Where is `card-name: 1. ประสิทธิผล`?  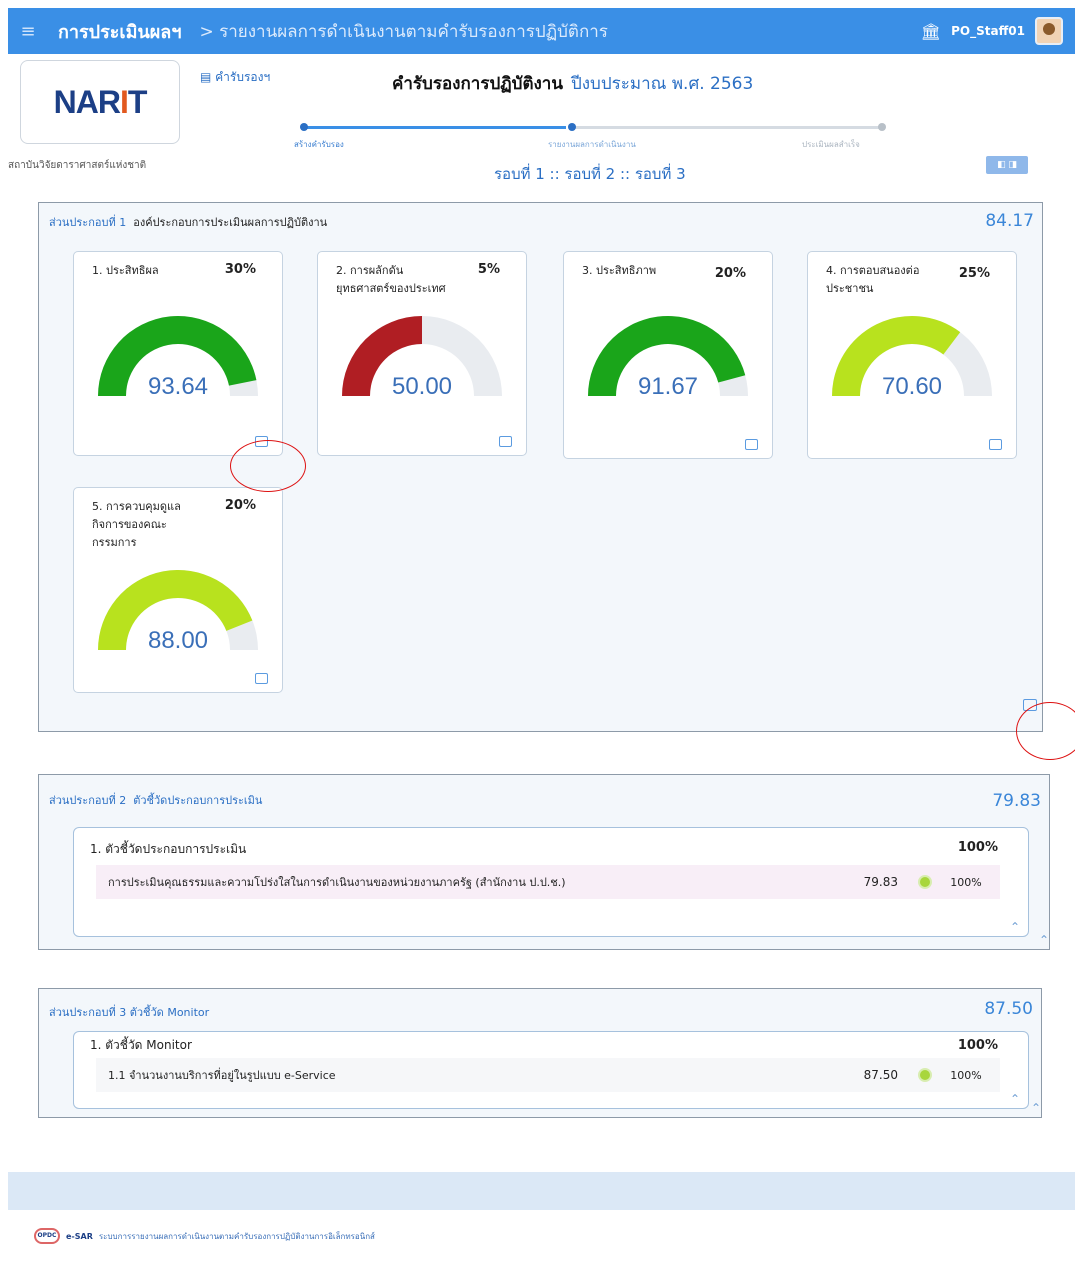
card-name: 1. ประสิทธิผล is located at coordinates (125, 270).